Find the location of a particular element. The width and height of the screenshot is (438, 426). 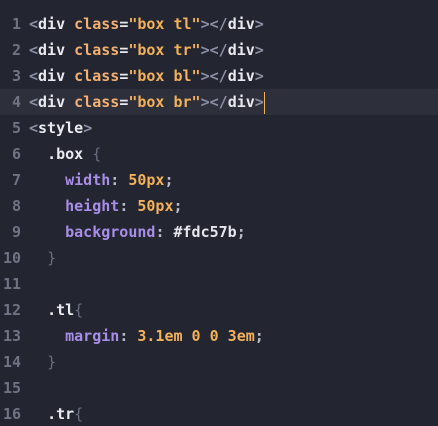

line-code: background: #fdc57b; is located at coordinates (137, 232).